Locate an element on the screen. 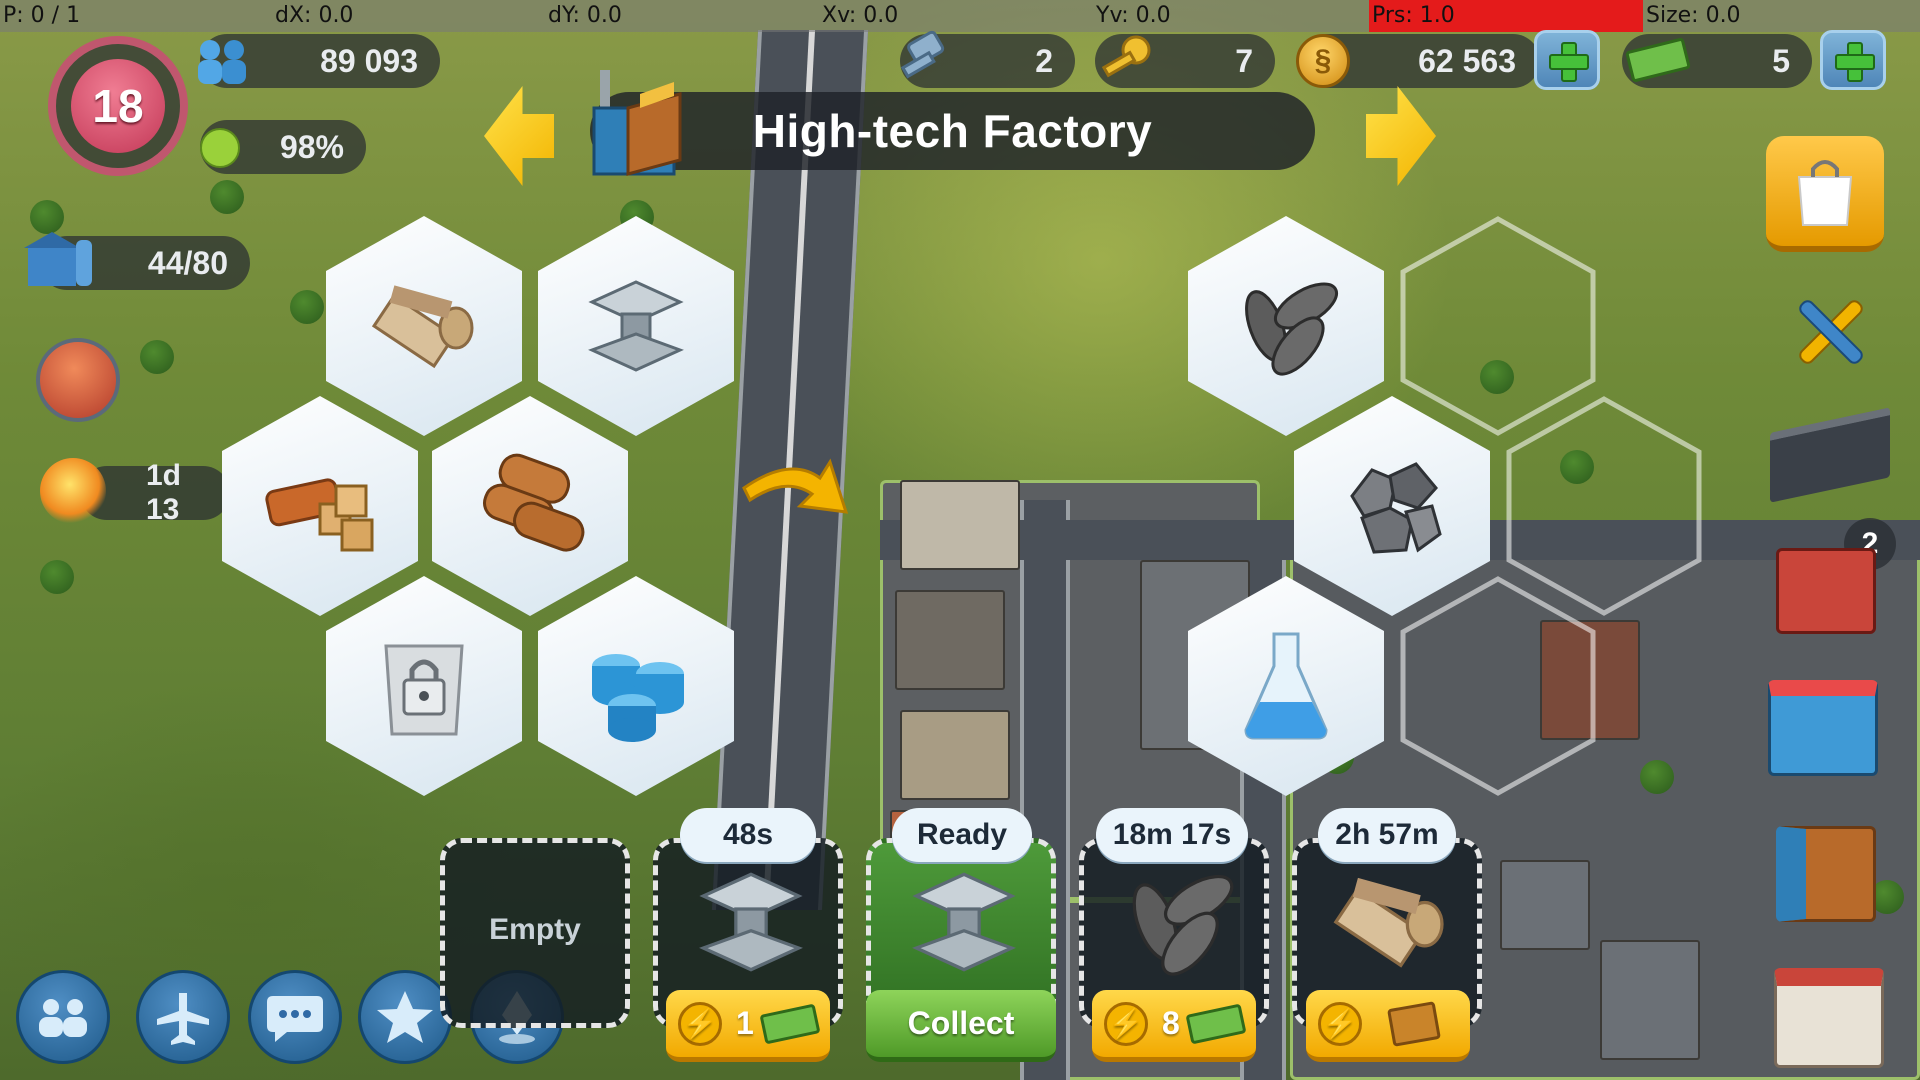  speed-up-button: ⚡ 8 is located at coordinates (1174, 1026).